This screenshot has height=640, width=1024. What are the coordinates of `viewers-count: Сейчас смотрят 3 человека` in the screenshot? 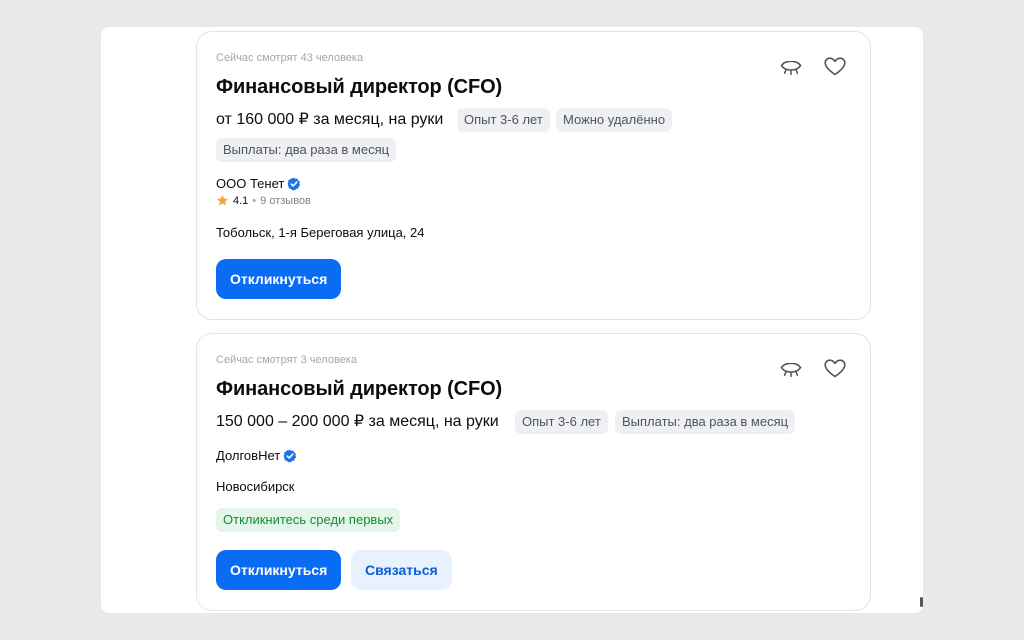 It's located at (286, 360).